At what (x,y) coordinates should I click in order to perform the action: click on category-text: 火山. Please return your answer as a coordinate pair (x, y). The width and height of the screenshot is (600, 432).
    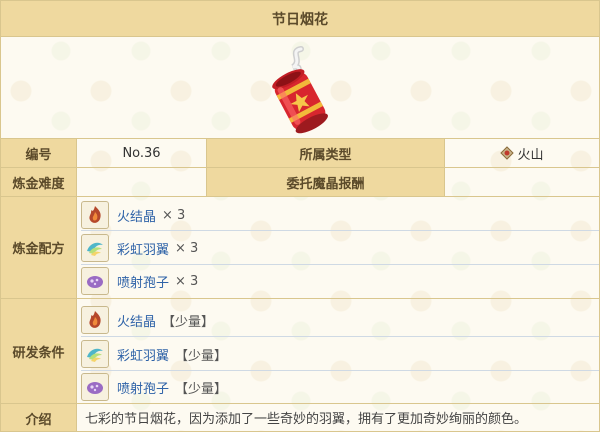
    Looking at the image, I should click on (530, 155).